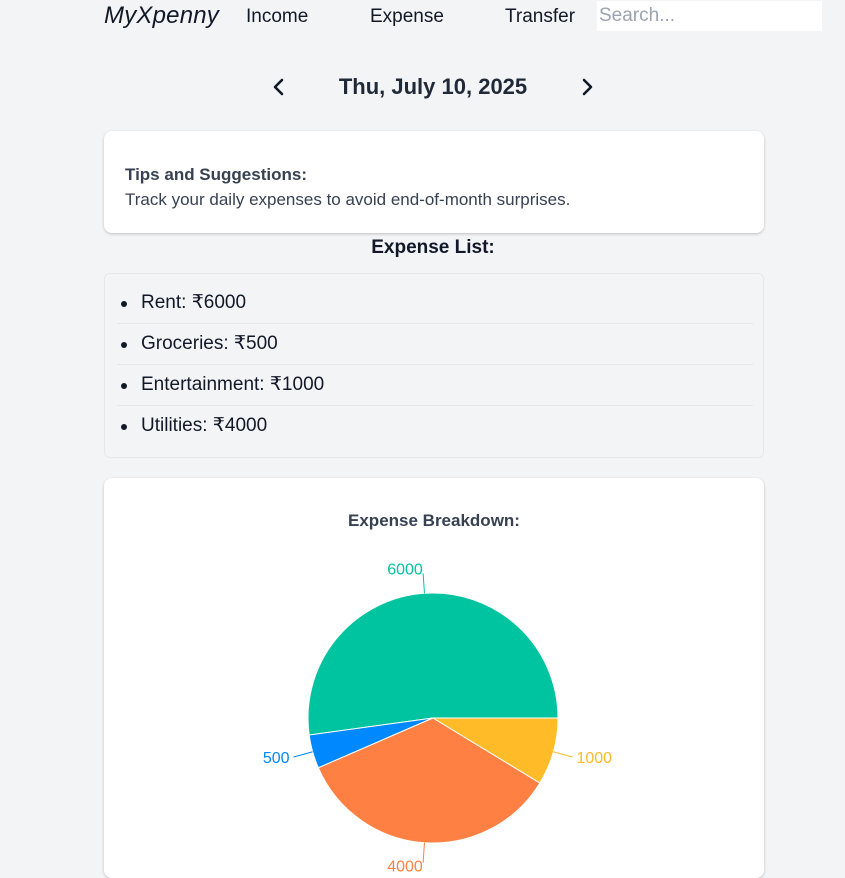 The height and width of the screenshot is (878, 845). Describe the element at coordinates (594, 758) in the screenshot. I see `pie-slice-label: 1000` at that location.